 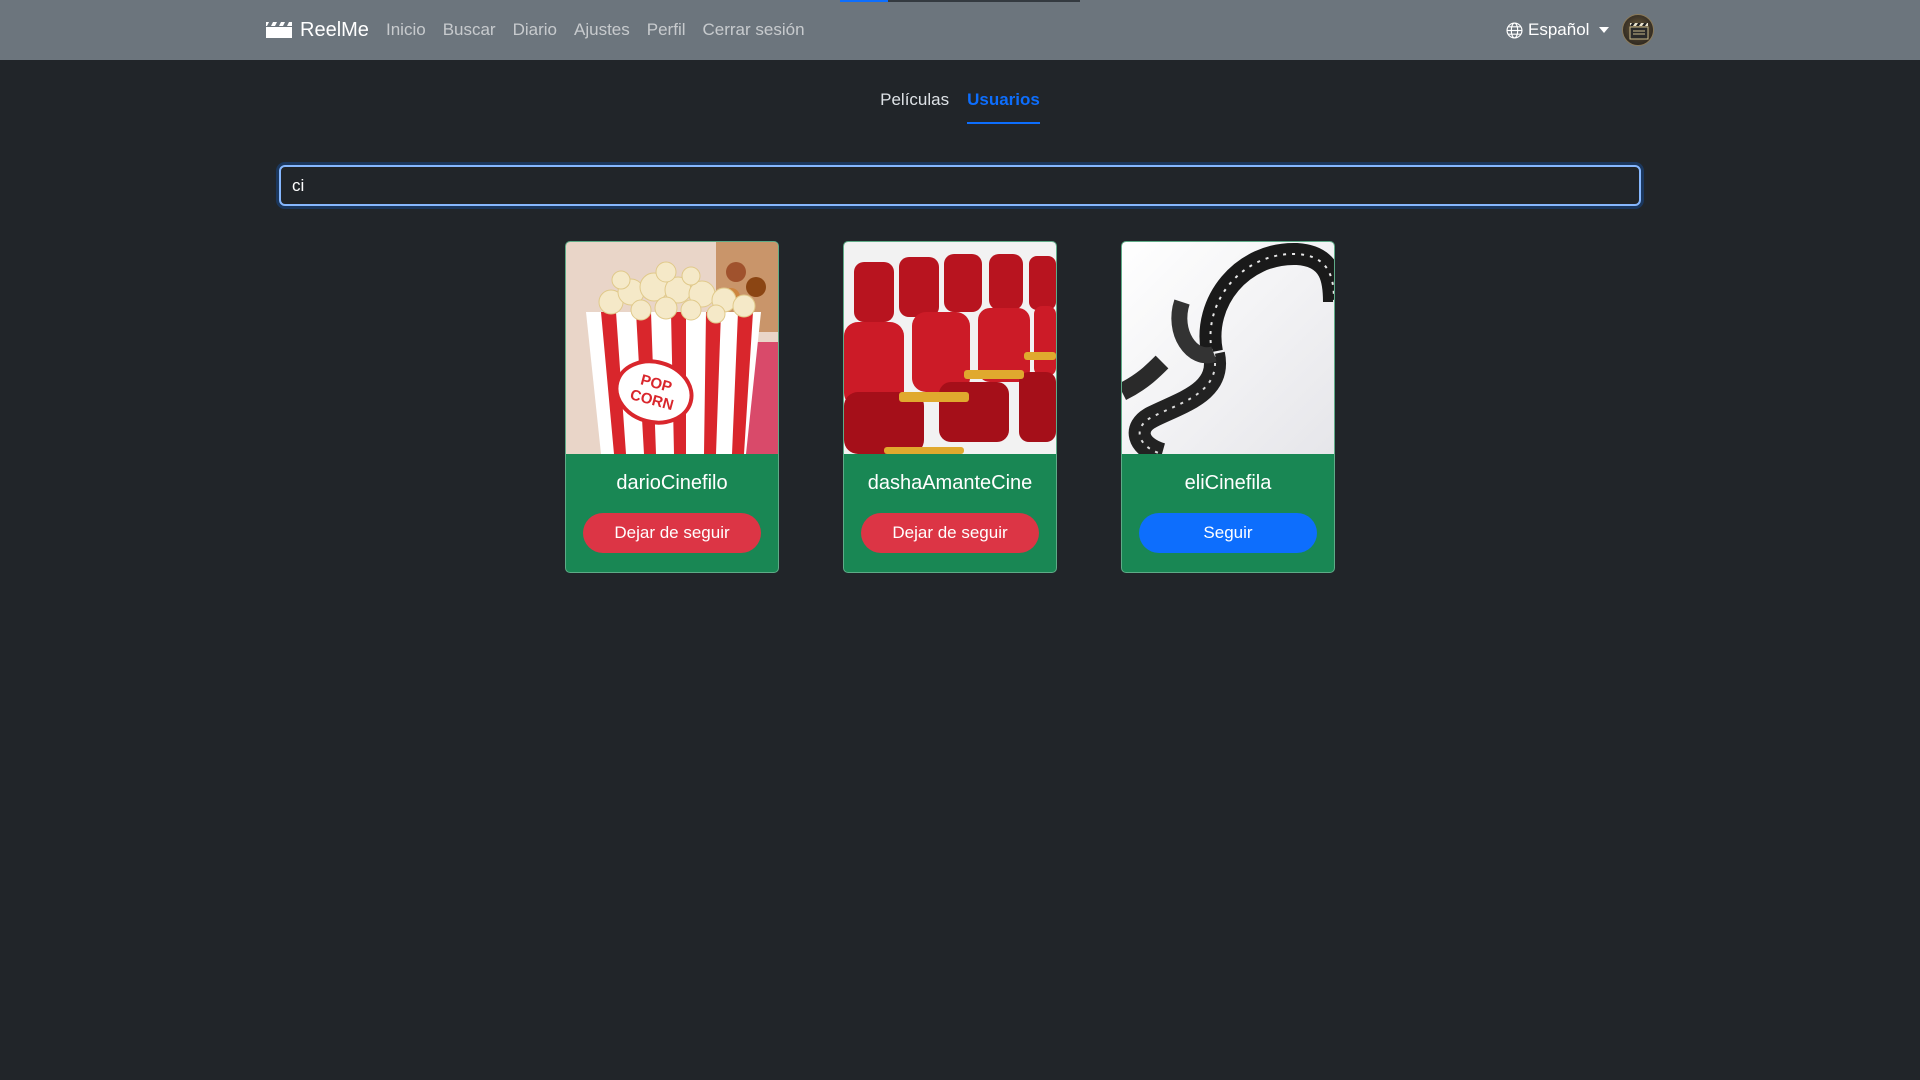 What do you see at coordinates (950, 483) in the screenshot?
I see `username: dashaAmanteCine` at bounding box center [950, 483].